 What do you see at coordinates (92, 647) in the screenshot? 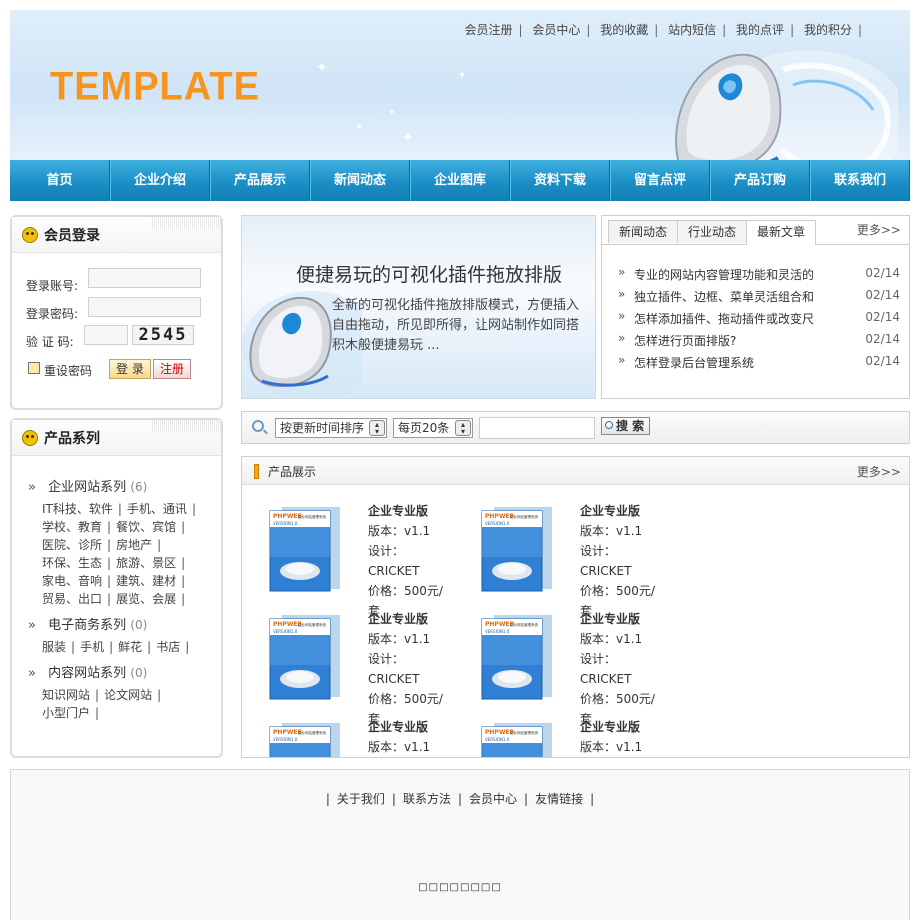
I see `sub-item: 手机` at bounding box center [92, 647].